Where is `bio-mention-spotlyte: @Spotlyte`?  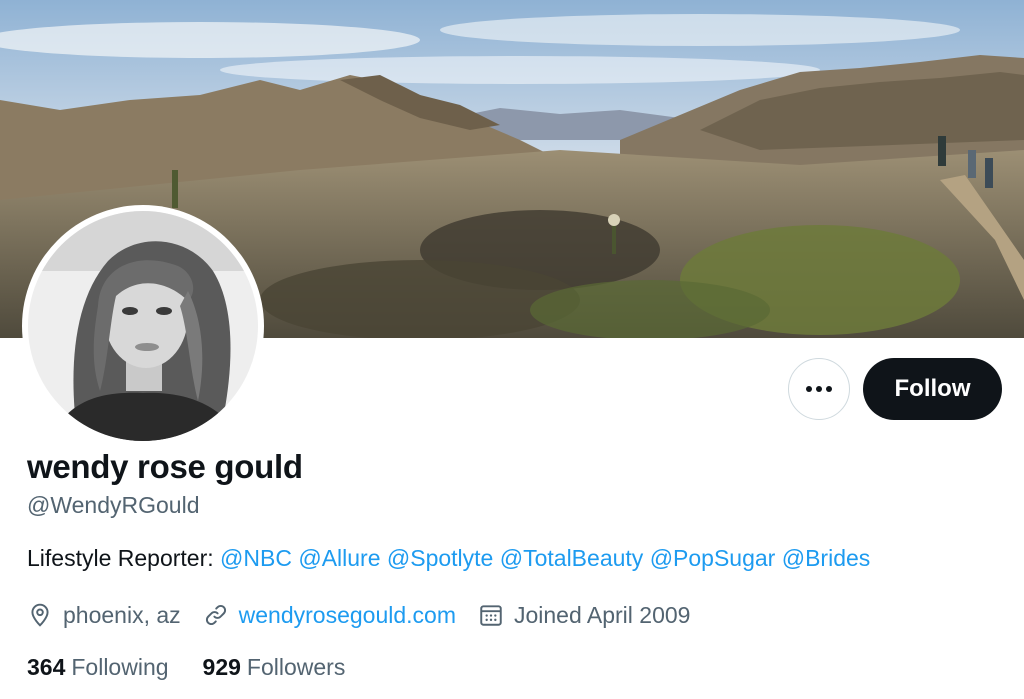 bio-mention-spotlyte: @Spotlyte is located at coordinates (440, 558).